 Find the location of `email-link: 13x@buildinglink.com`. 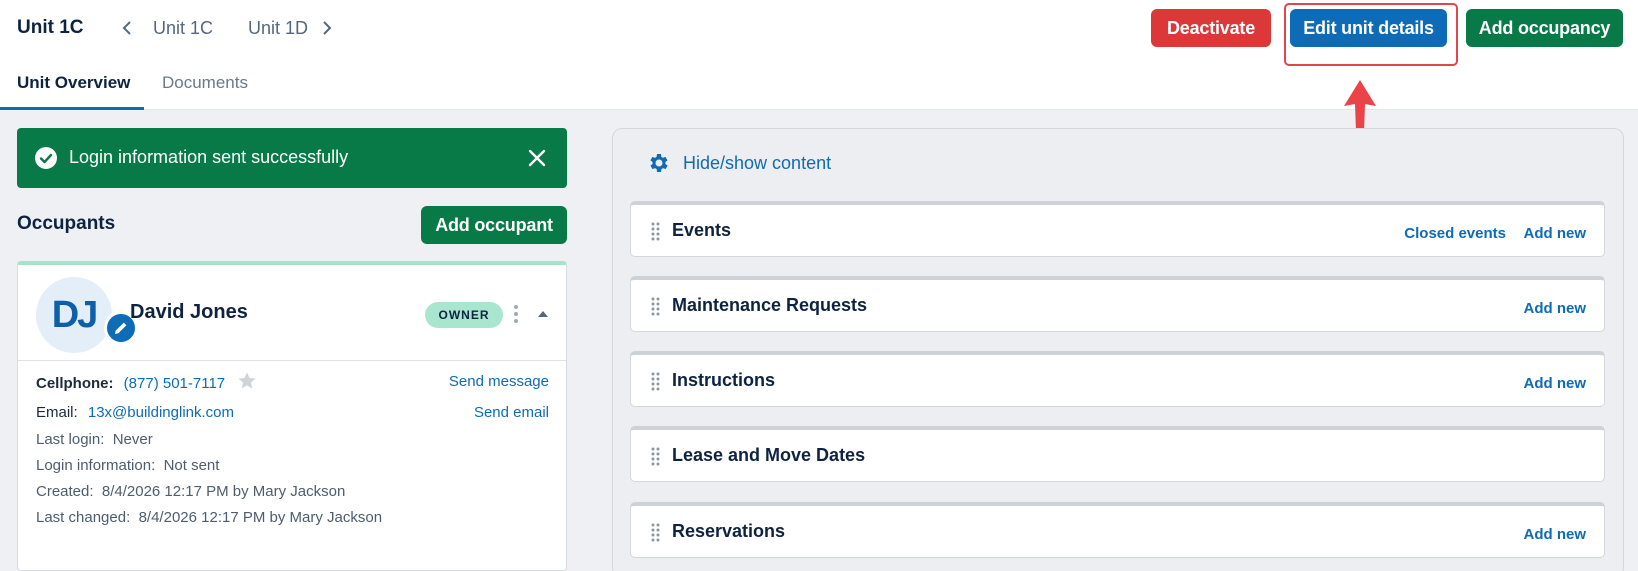

email-link: 13x@buildinglink.com is located at coordinates (161, 412).